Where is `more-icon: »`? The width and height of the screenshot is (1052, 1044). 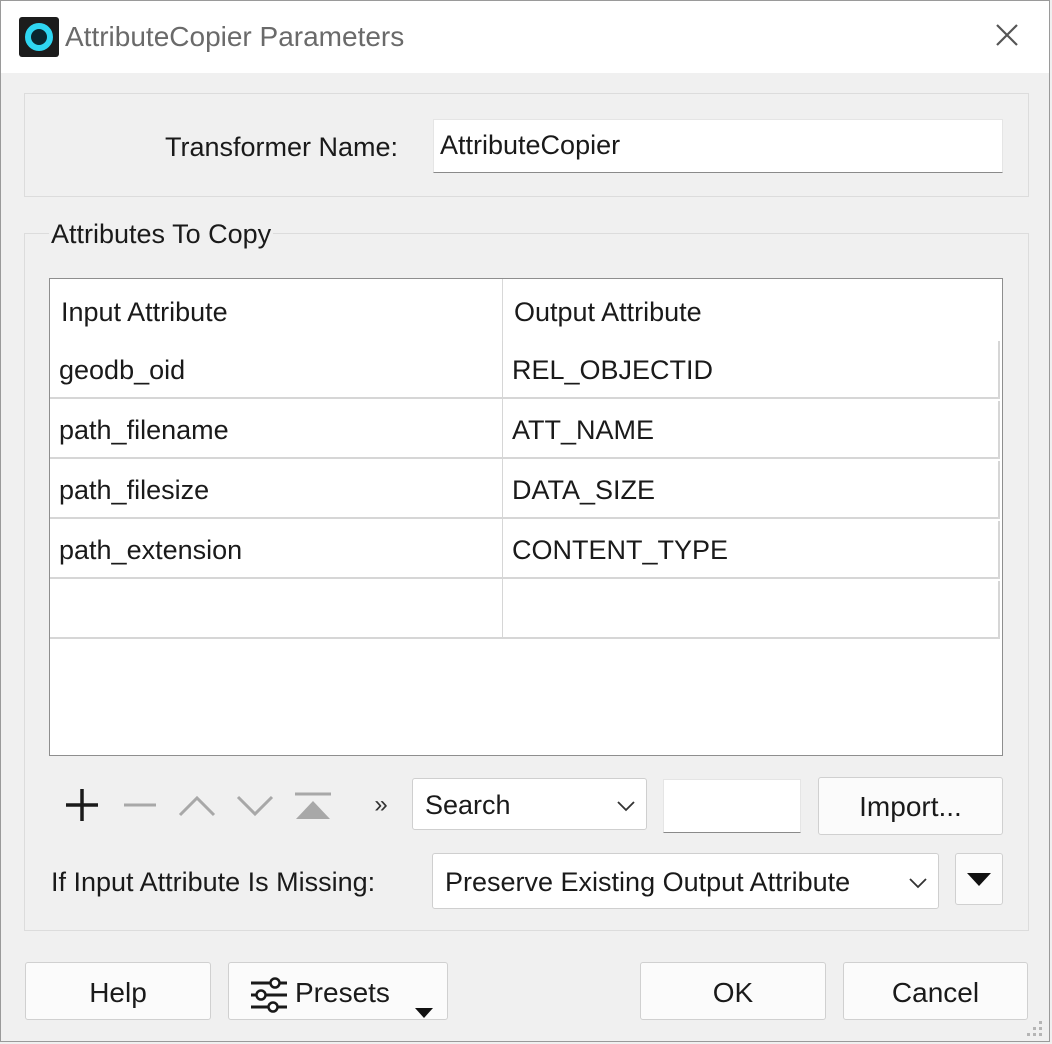 more-icon: » is located at coordinates (381, 805).